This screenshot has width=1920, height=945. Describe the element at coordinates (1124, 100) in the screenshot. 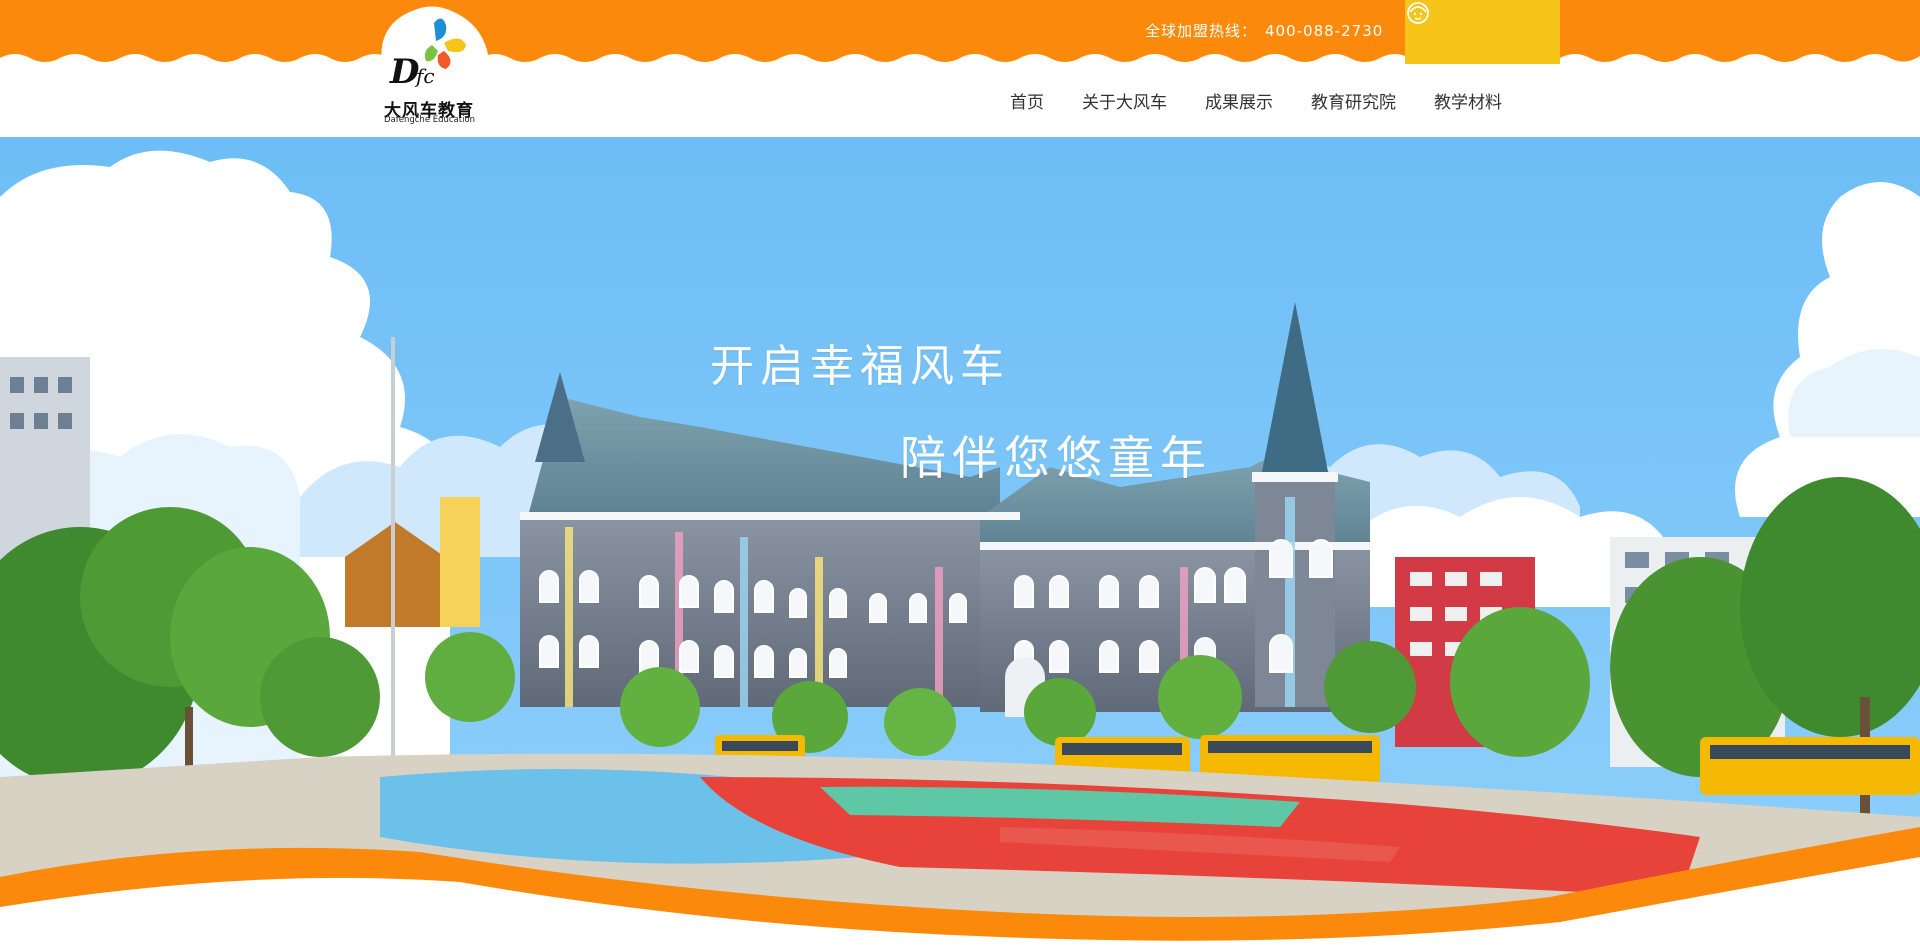

I see `nav-item-about: 关于大风车` at that location.